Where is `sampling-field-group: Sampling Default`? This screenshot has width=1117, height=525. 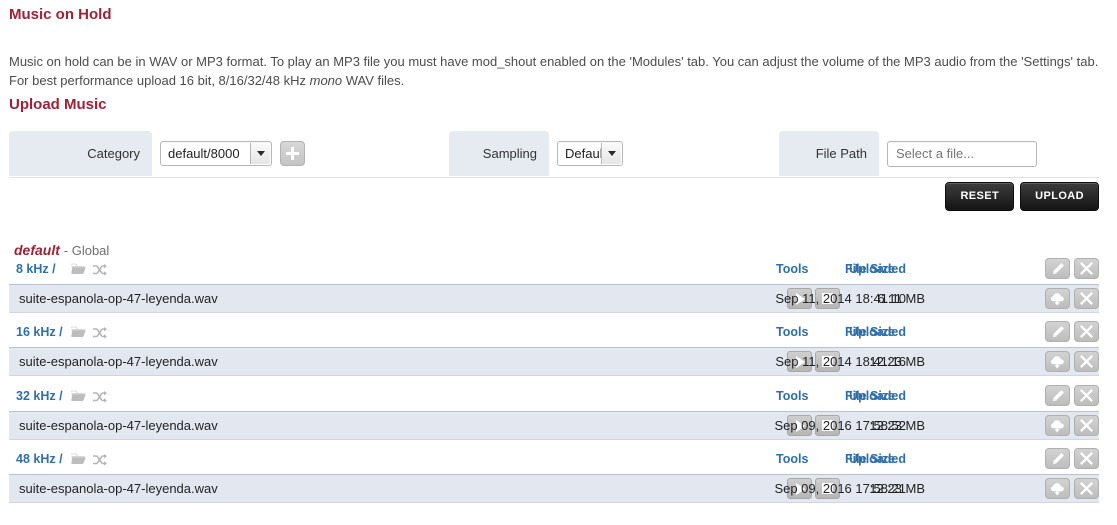
sampling-field-group: Sampling Default is located at coordinates (536, 153).